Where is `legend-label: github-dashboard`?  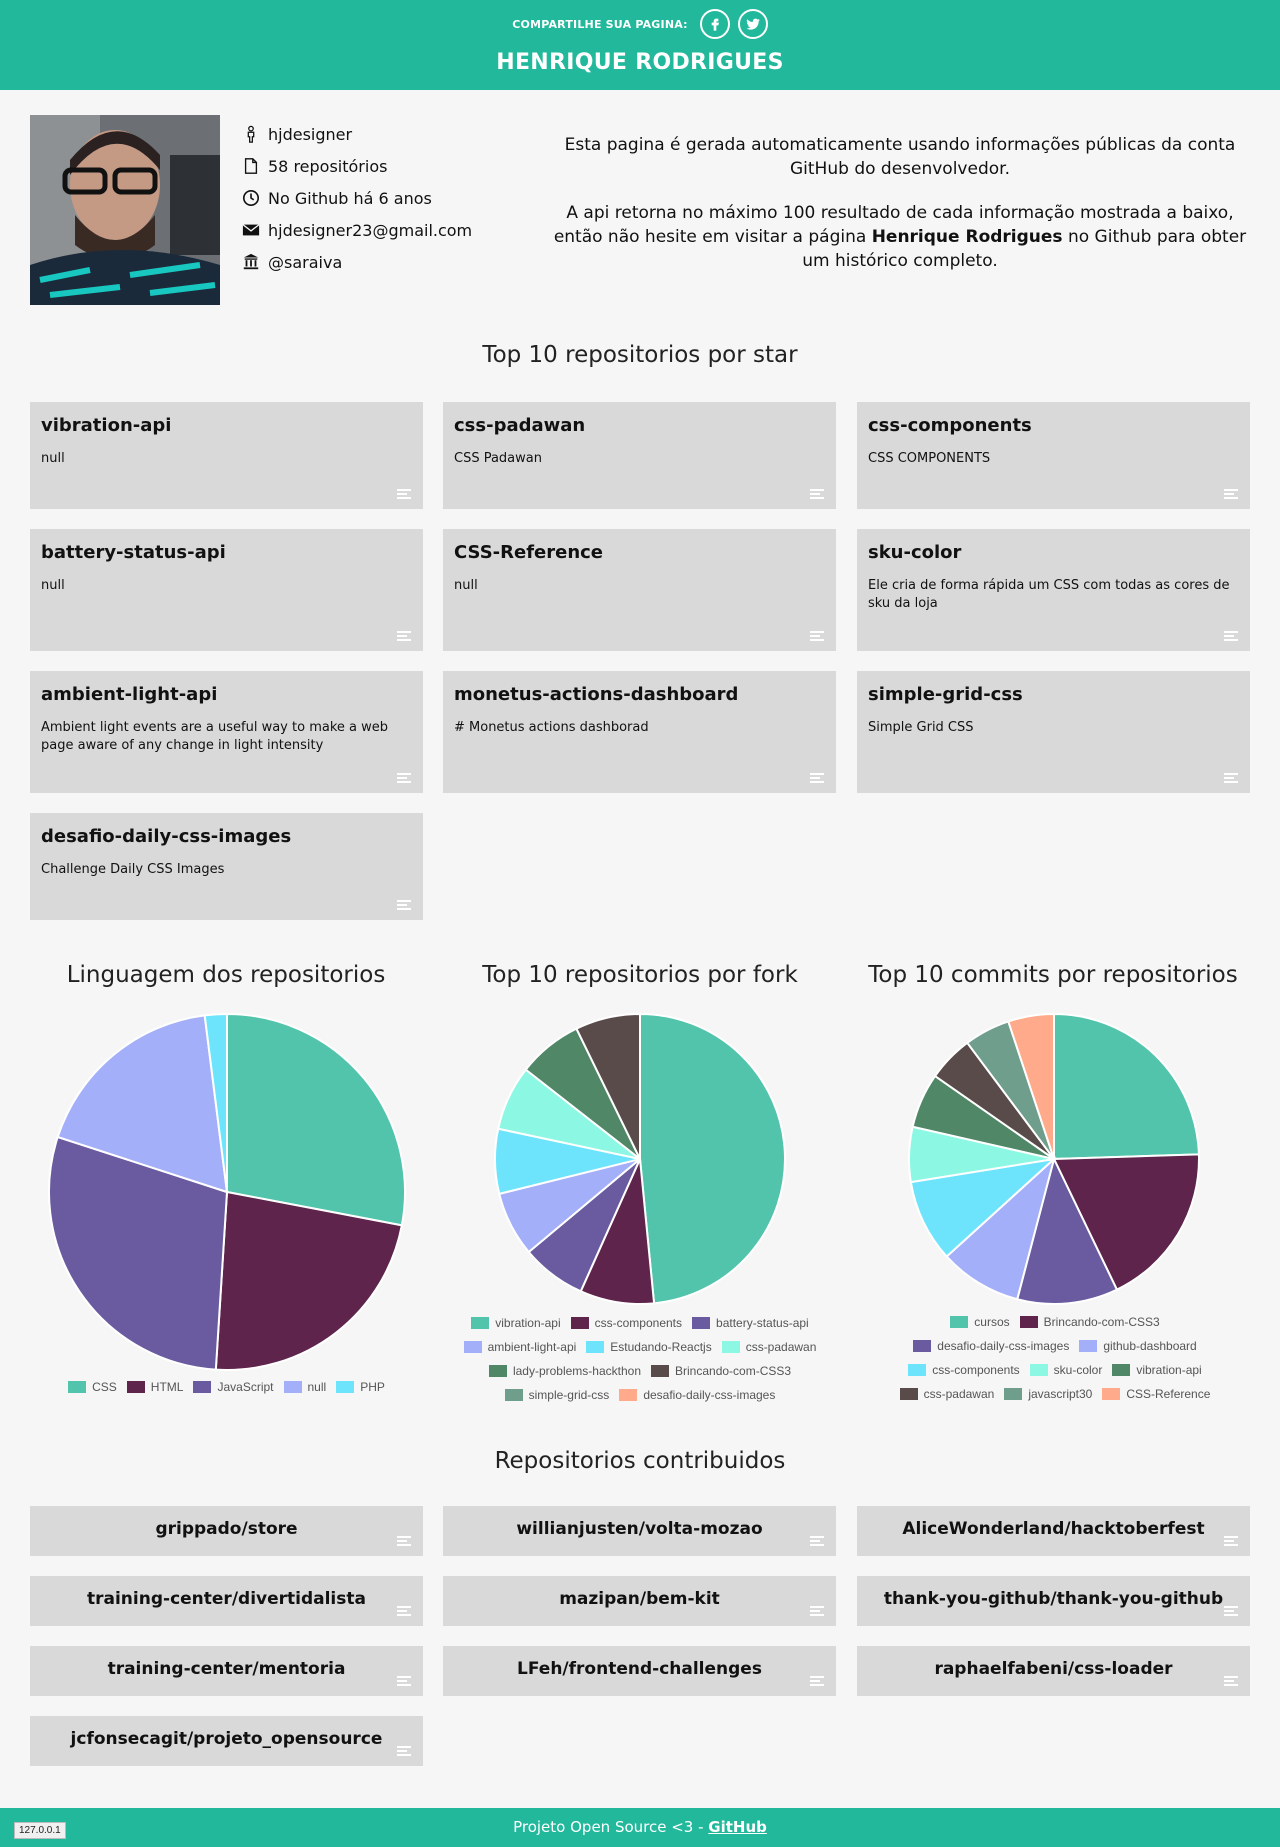 legend-label: github-dashboard is located at coordinates (1150, 1346).